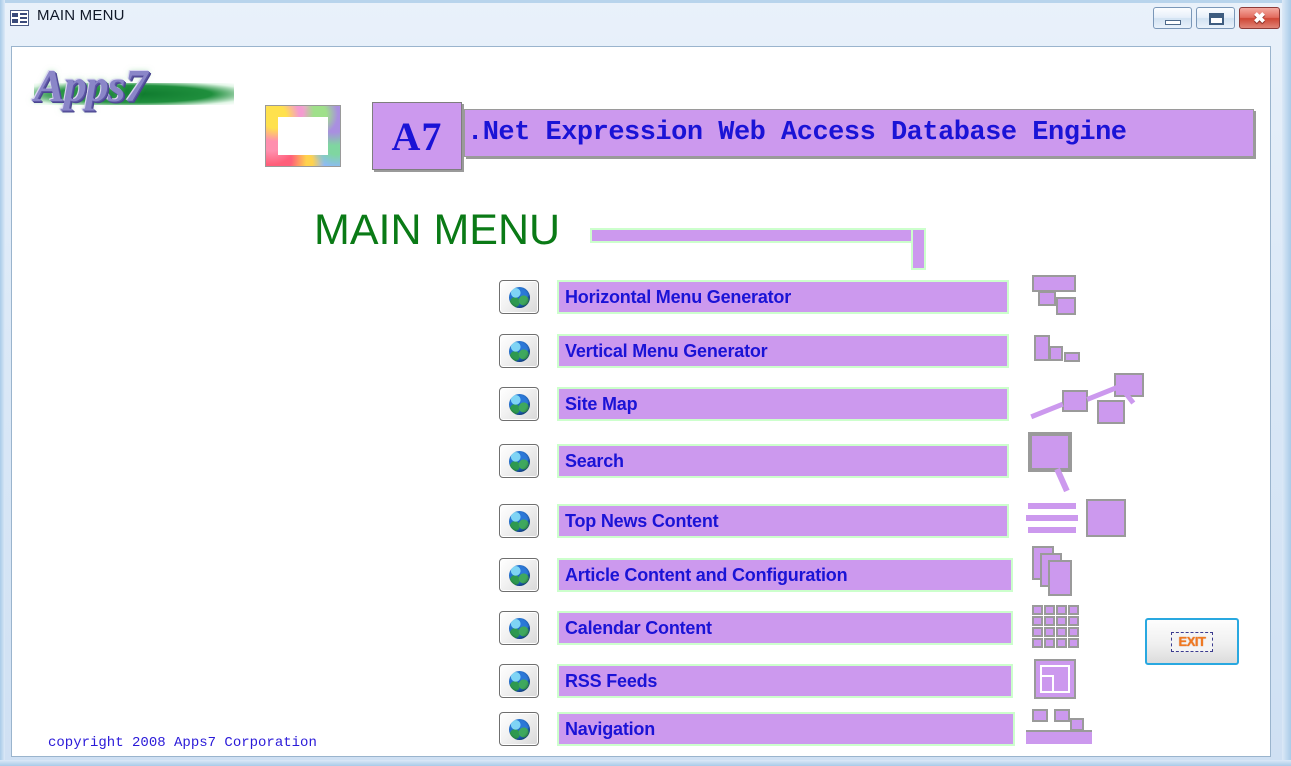 The image size is (1291, 766). I want to click on window-title: MAIN MENU, so click(81, 15).